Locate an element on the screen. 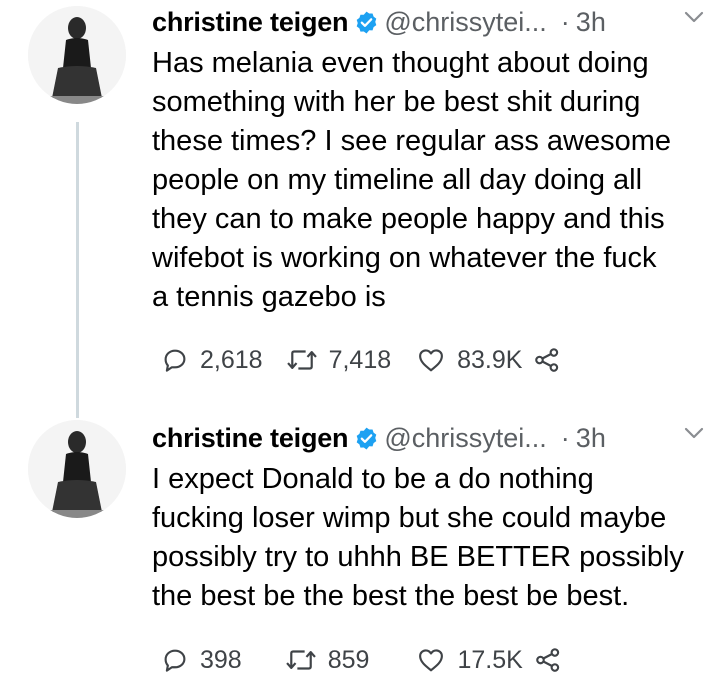 This screenshot has height=681, width=720. thread-line is located at coordinates (77, 270).